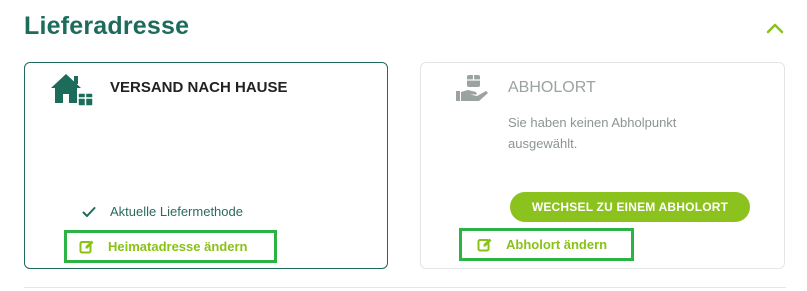 Image resolution: width=807 pixels, height=291 pixels. What do you see at coordinates (630, 207) in the screenshot?
I see `switch-to-pickup-button: WECHSEL ZU EINEM ABHOLORT` at bounding box center [630, 207].